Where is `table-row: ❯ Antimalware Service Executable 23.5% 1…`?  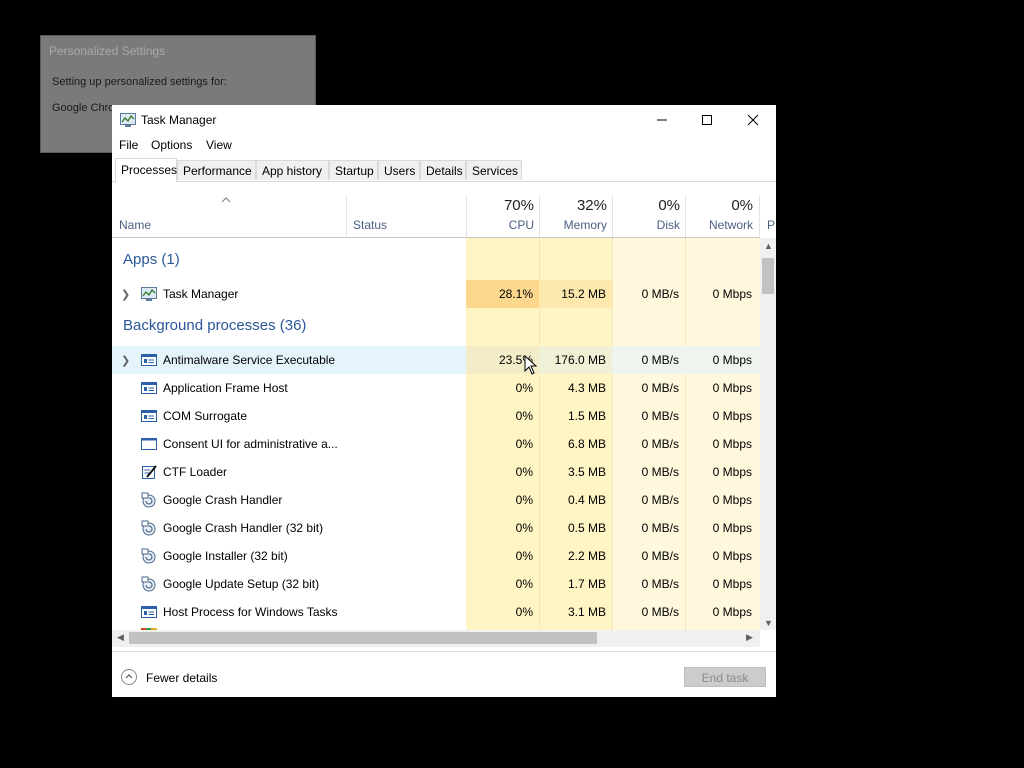
table-row: ❯ Antimalware Service Executable 23.5% 1… is located at coordinates (436, 360).